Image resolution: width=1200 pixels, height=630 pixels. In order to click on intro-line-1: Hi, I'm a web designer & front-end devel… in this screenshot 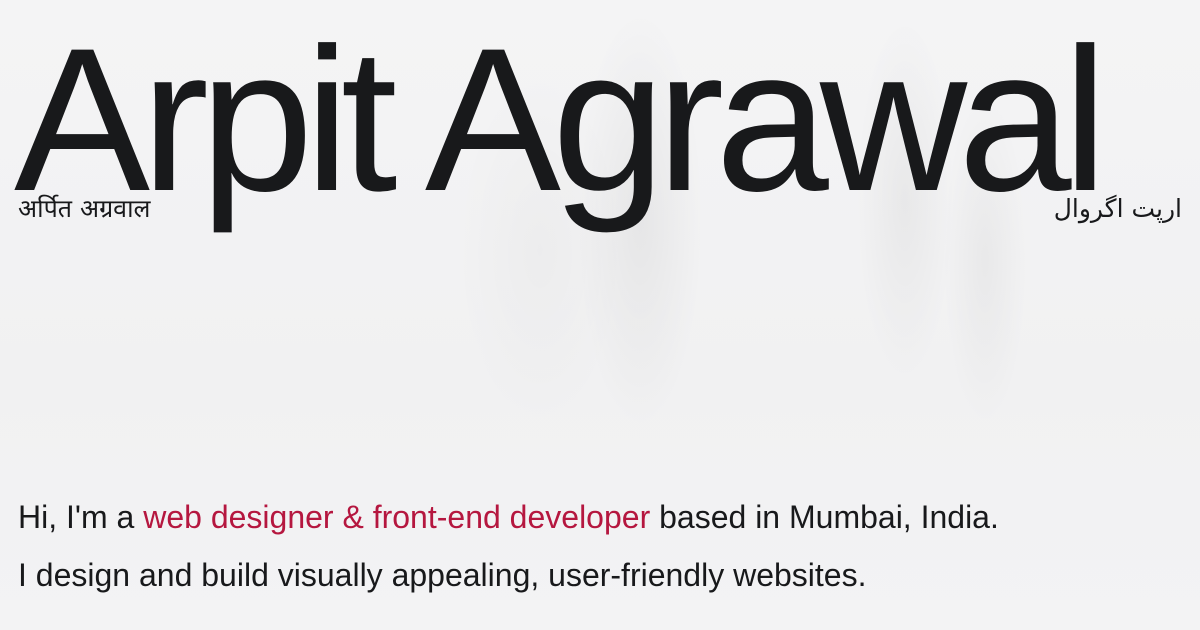, I will do `click(603, 517)`.